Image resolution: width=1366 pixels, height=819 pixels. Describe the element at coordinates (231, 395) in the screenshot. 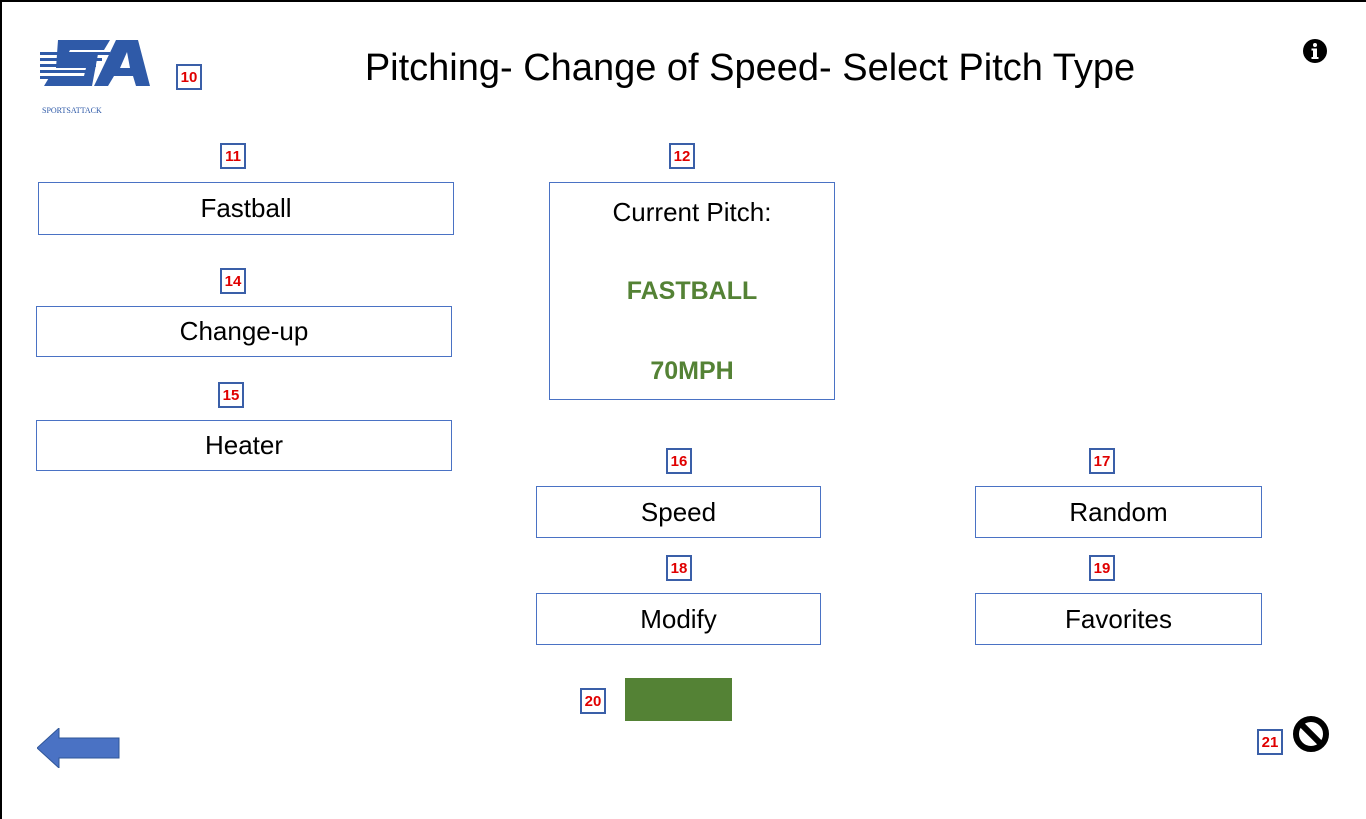

I see `annotation-badge: 15` at that location.